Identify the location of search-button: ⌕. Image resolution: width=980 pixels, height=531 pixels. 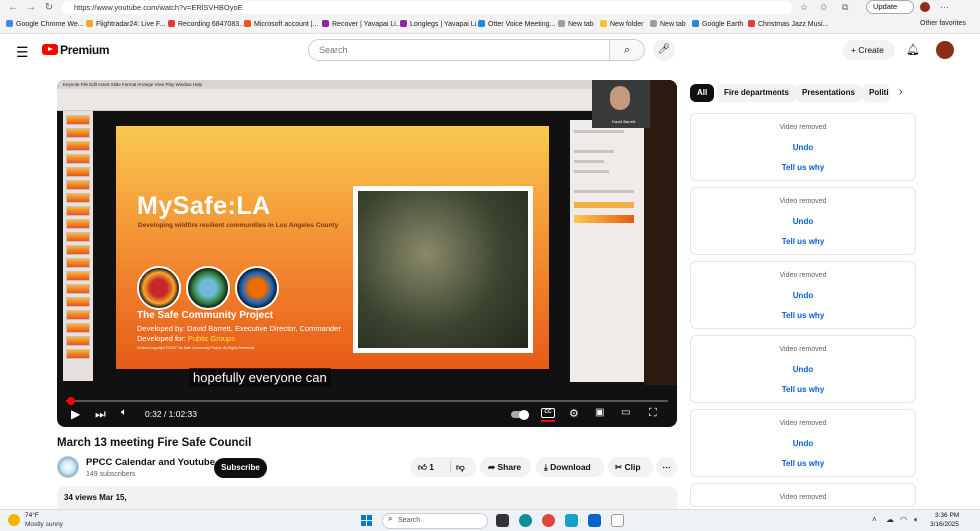
(627, 50).